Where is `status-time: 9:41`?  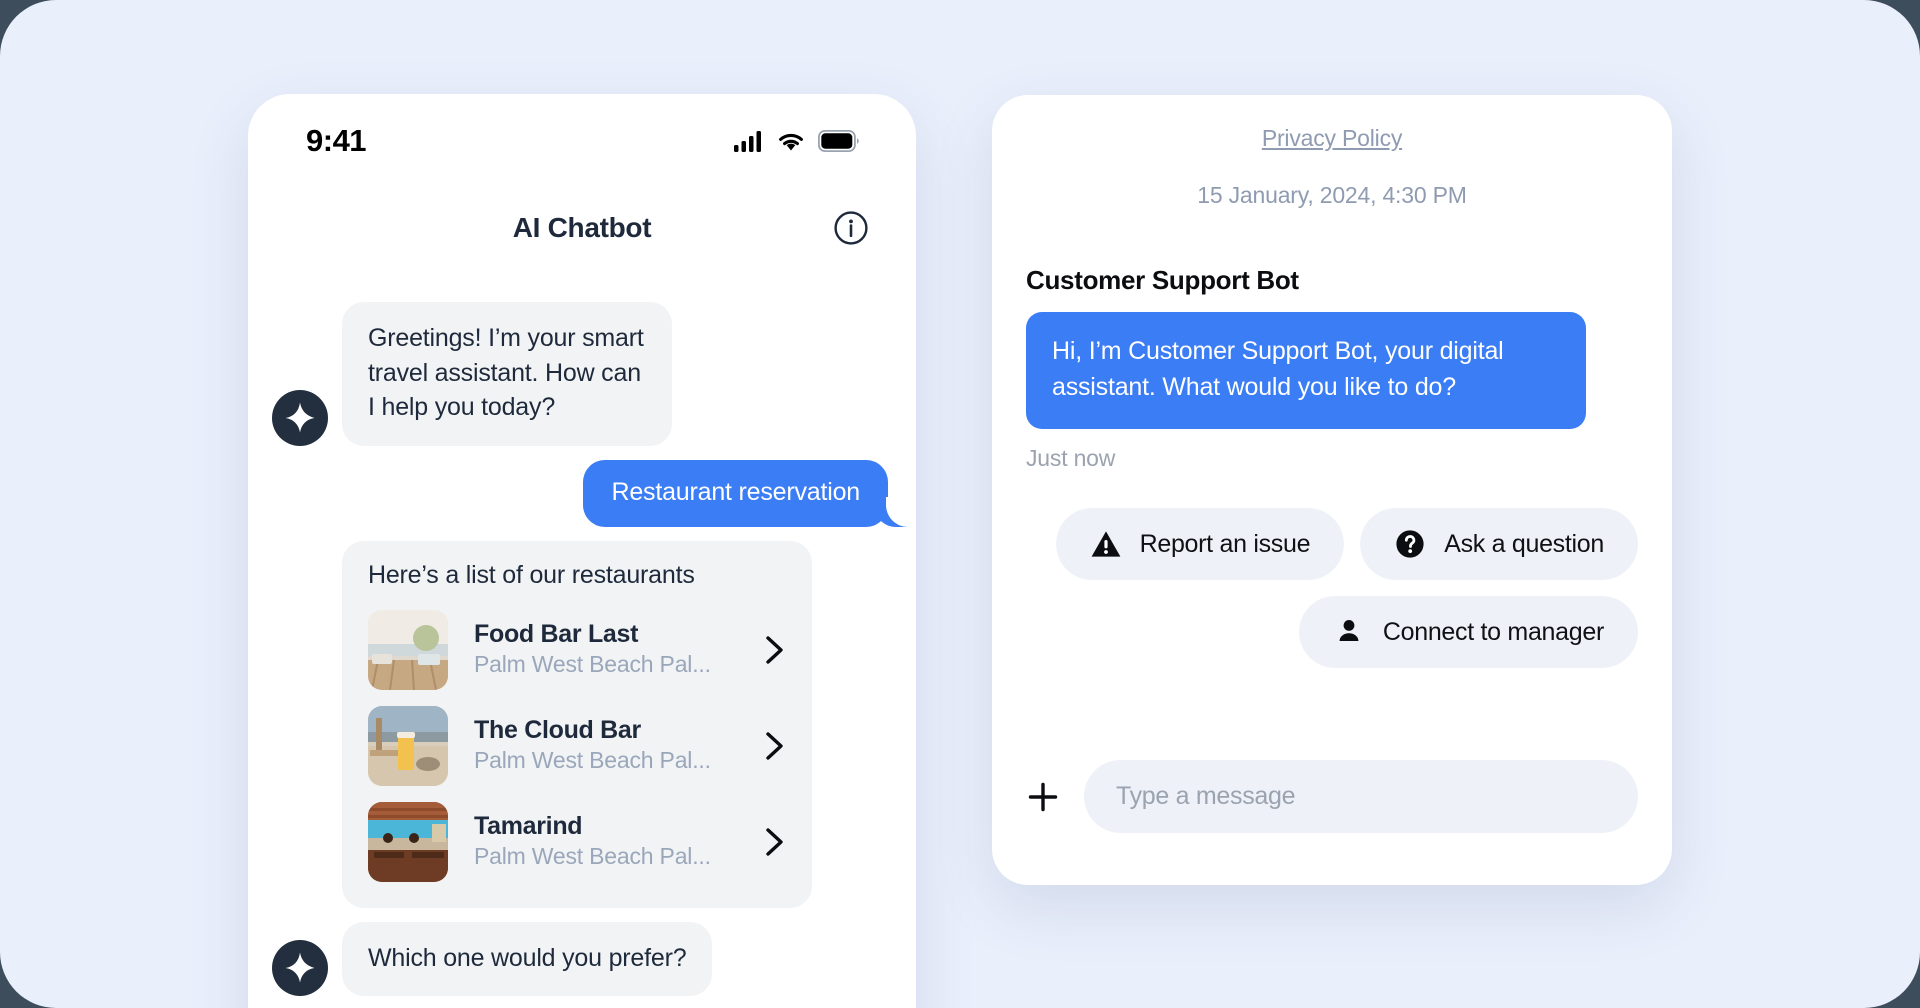
status-time: 9:41 is located at coordinates (336, 140).